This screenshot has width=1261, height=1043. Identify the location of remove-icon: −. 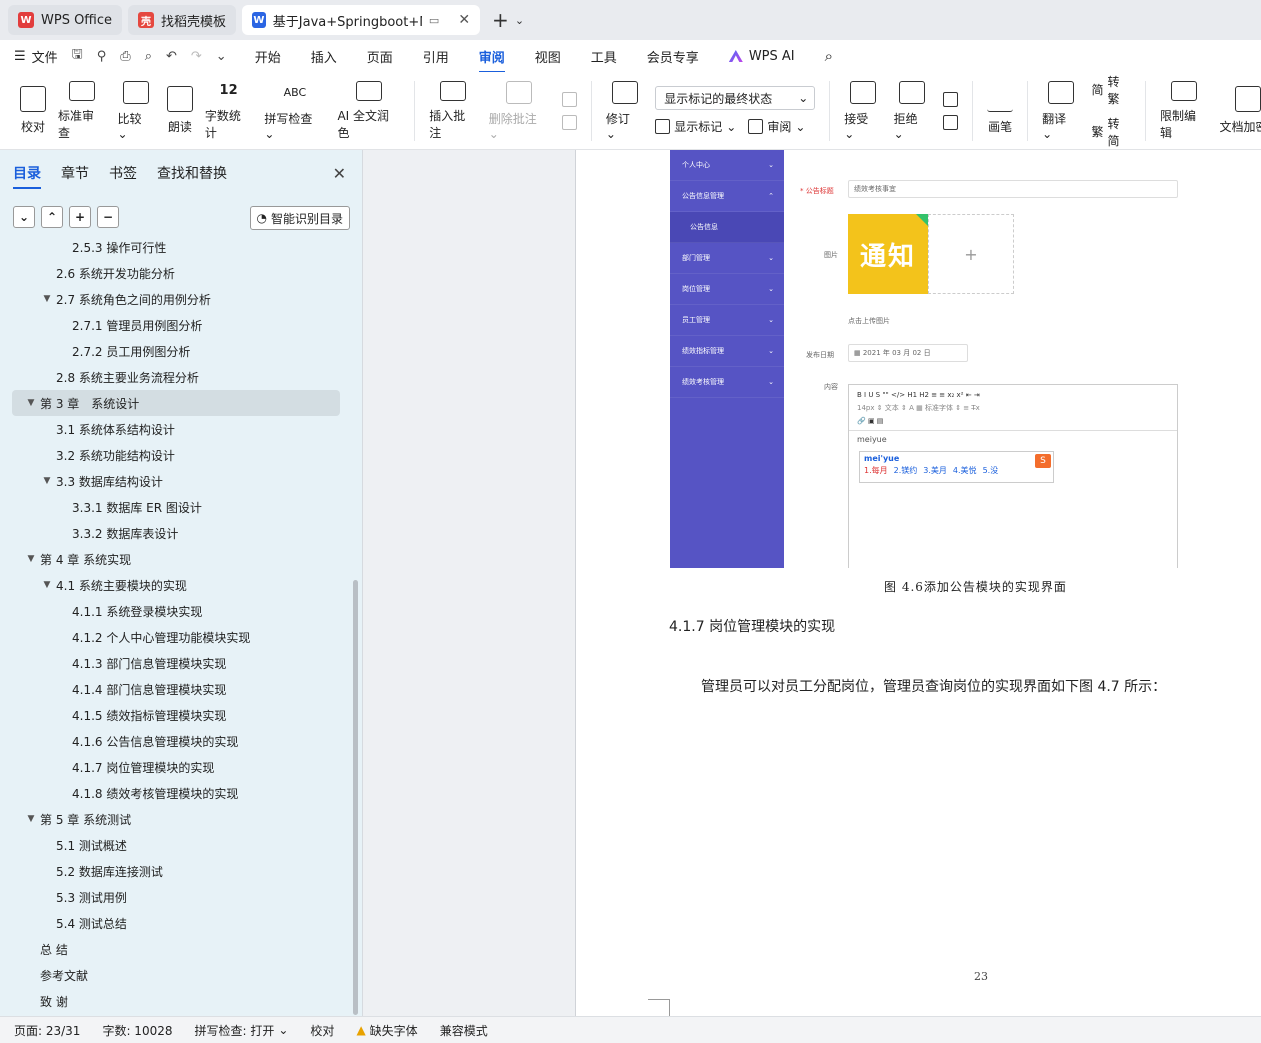
(108, 217).